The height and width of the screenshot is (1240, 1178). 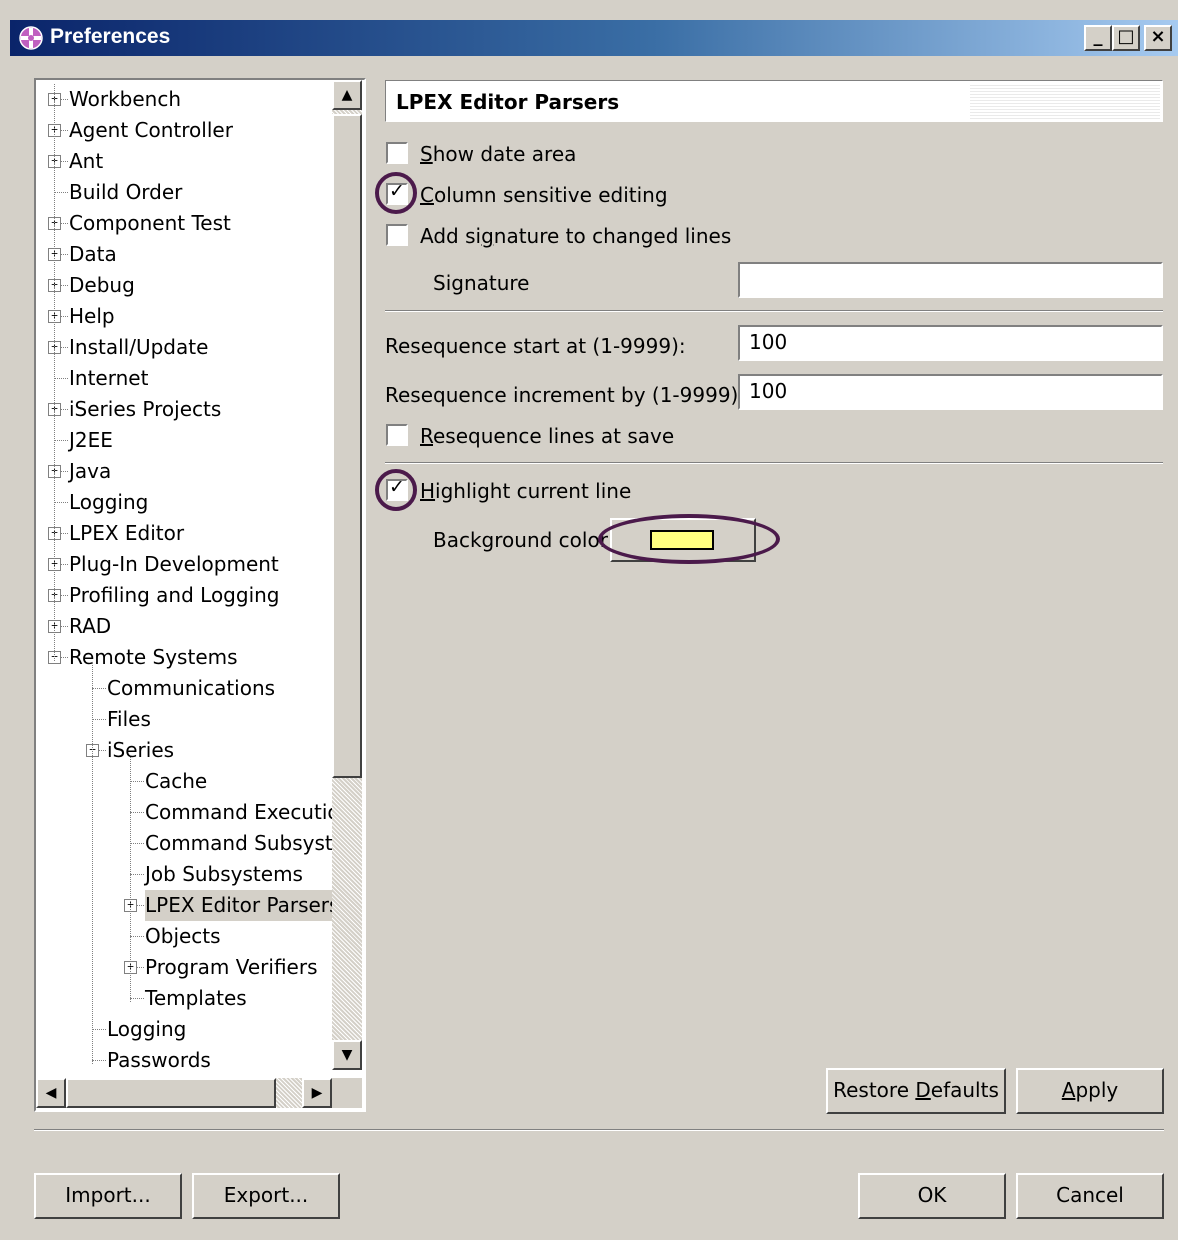 What do you see at coordinates (150, 223) in the screenshot?
I see `tree-item: Component Test` at bounding box center [150, 223].